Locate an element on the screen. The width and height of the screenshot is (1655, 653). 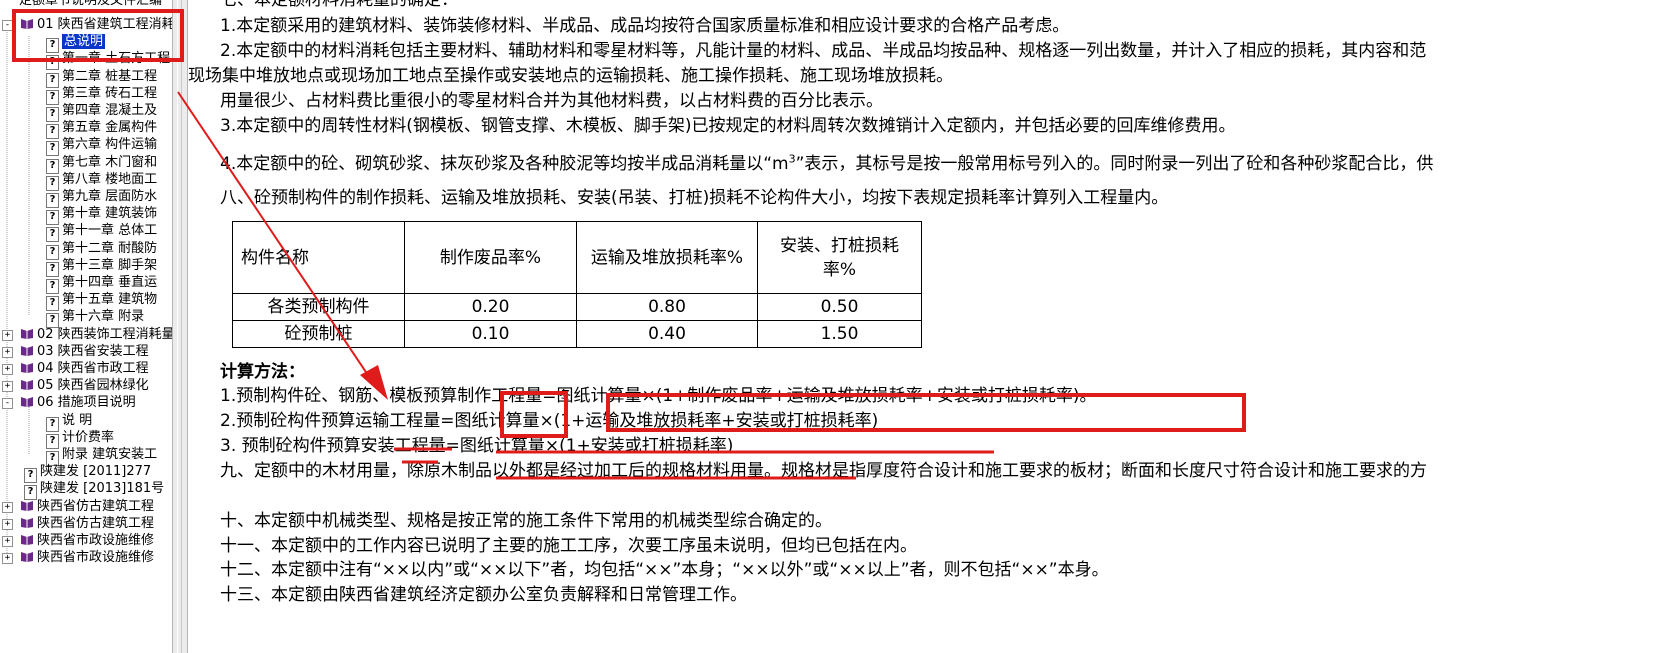
tree-item-label: 第六章 构件运输 is located at coordinates (110, 145).